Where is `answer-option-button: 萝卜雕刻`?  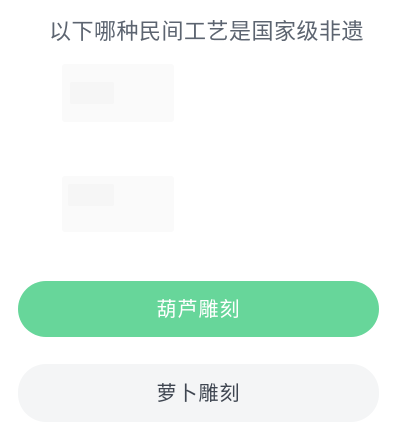
answer-option-button: 萝卜雕刻 is located at coordinates (198, 393).